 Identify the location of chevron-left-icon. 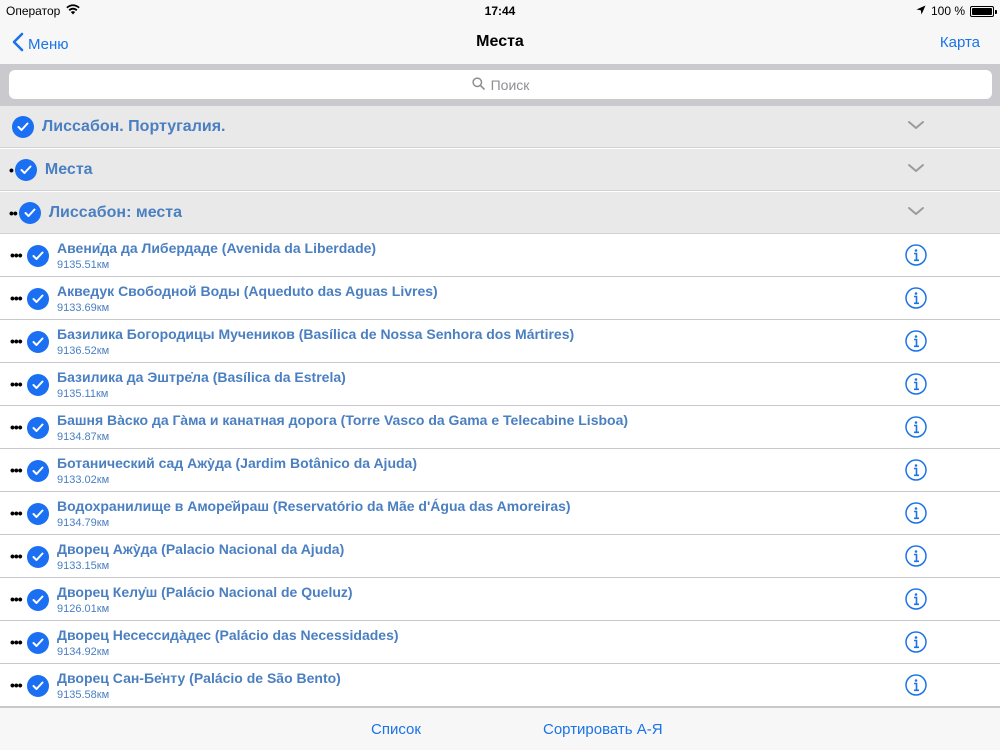
(18, 44).